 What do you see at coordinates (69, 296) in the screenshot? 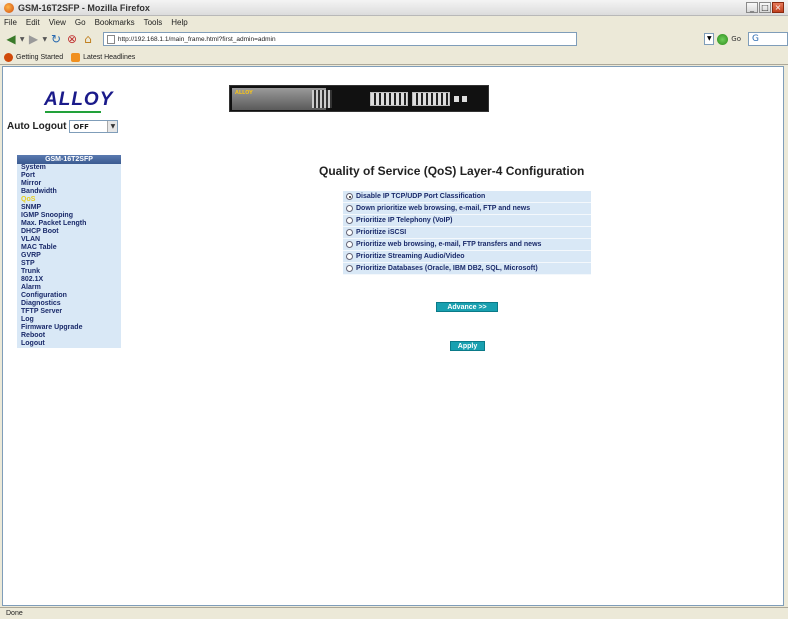
I see `sidebar-item-configuration: Configuration` at bounding box center [69, 296].